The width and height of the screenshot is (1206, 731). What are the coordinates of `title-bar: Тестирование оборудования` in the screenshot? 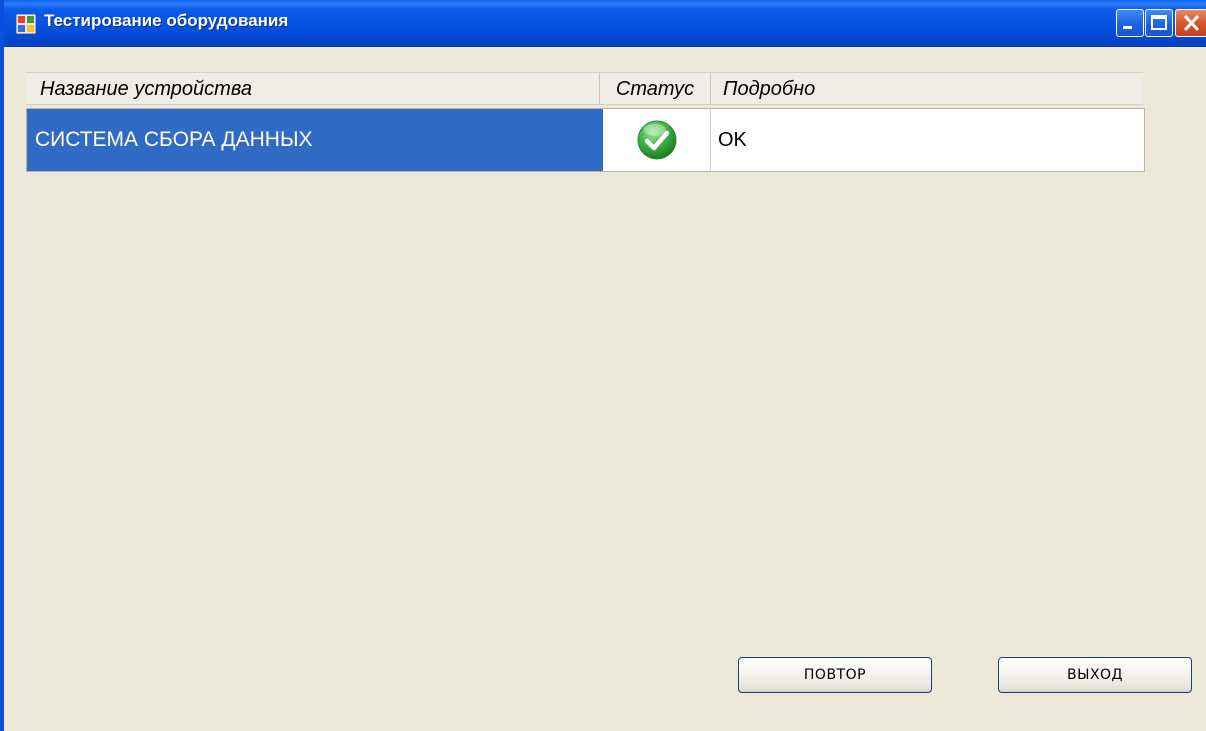 It's located at (605, 23).